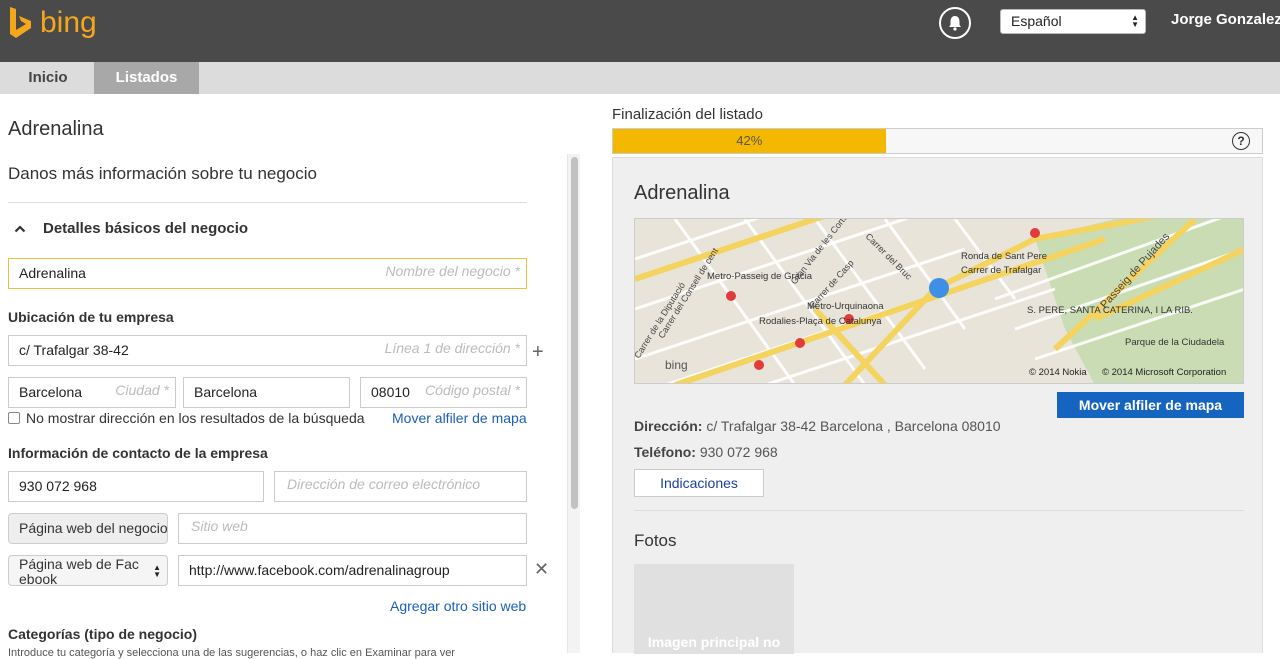 The width and height of the screenshot is (1280, 659). What do you see at coordinates (14, 418) in the screenshot?
I see `hide-address-checkbox` at bounding box center [14, 418].